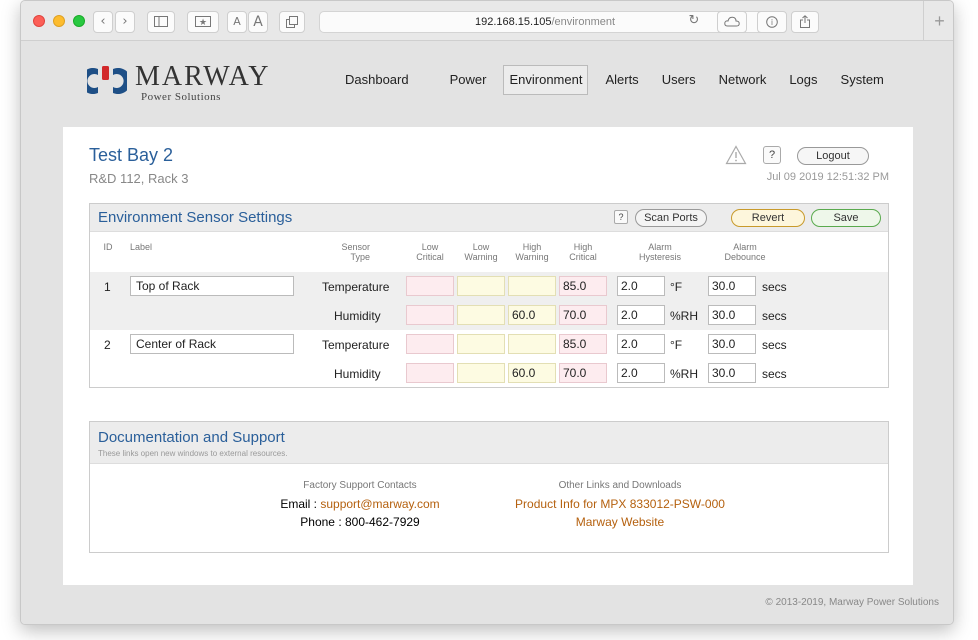 The image size is (978, 640). Describe the element at coordinates (103, 22) in the screenshot. I see `back-icon: ‹` at that location.